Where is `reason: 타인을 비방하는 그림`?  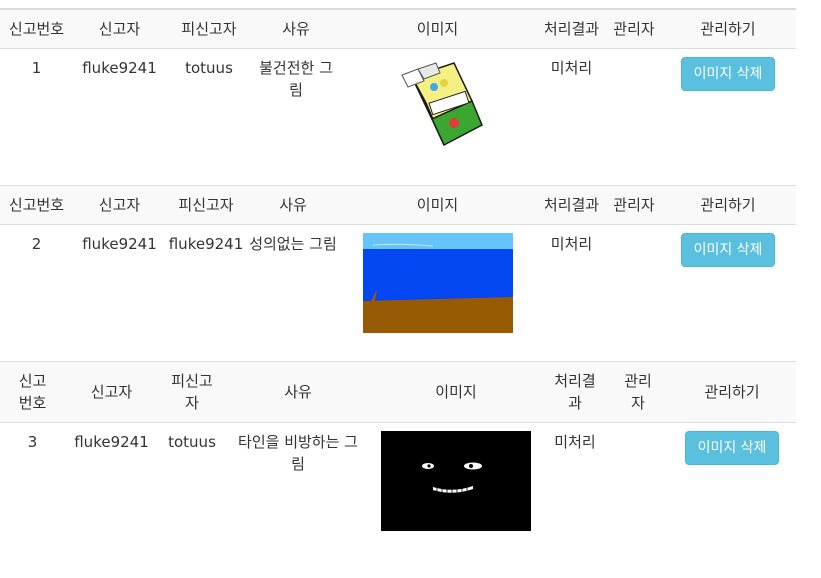
reason: 타인을 비방하는 그림 is located at coordinates (298, 453).